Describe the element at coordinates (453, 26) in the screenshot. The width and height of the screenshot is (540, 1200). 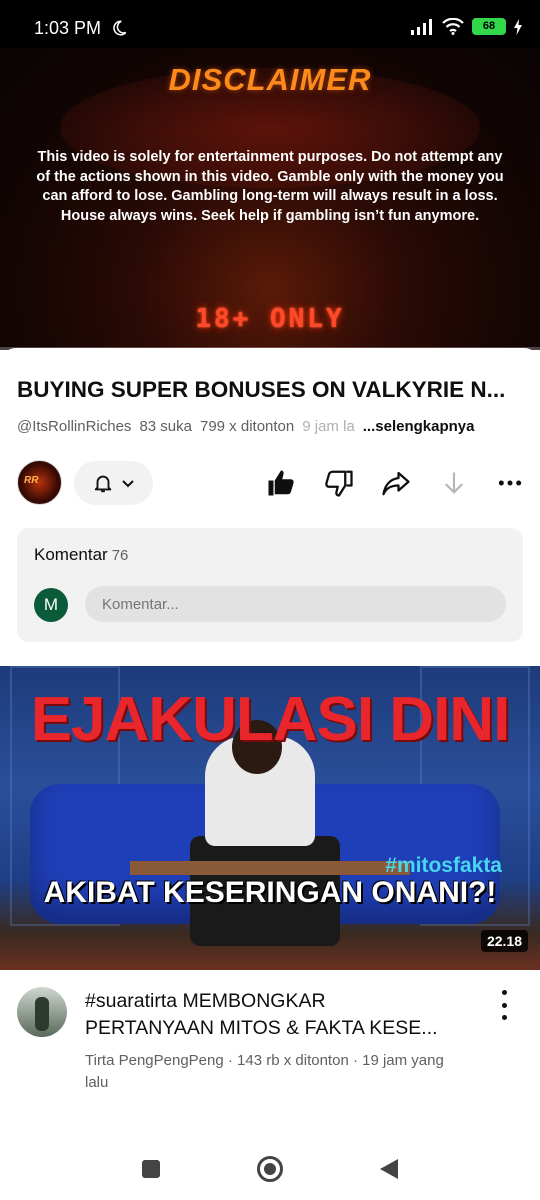
I see `wifi-icon` at that location.